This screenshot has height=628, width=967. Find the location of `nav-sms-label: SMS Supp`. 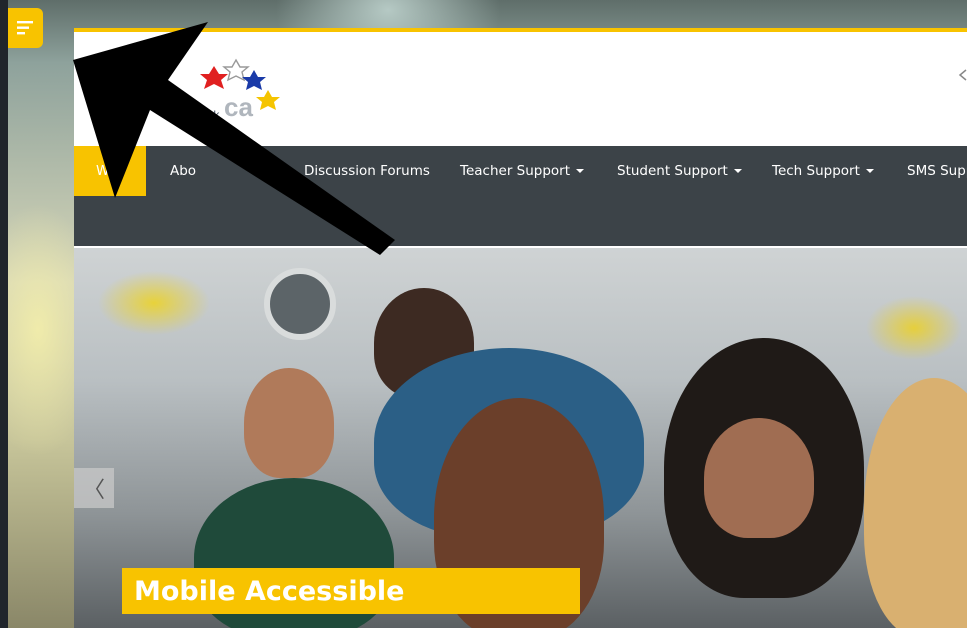

nav-sms-label: SMS Supp is located at coordinates (937, 171).